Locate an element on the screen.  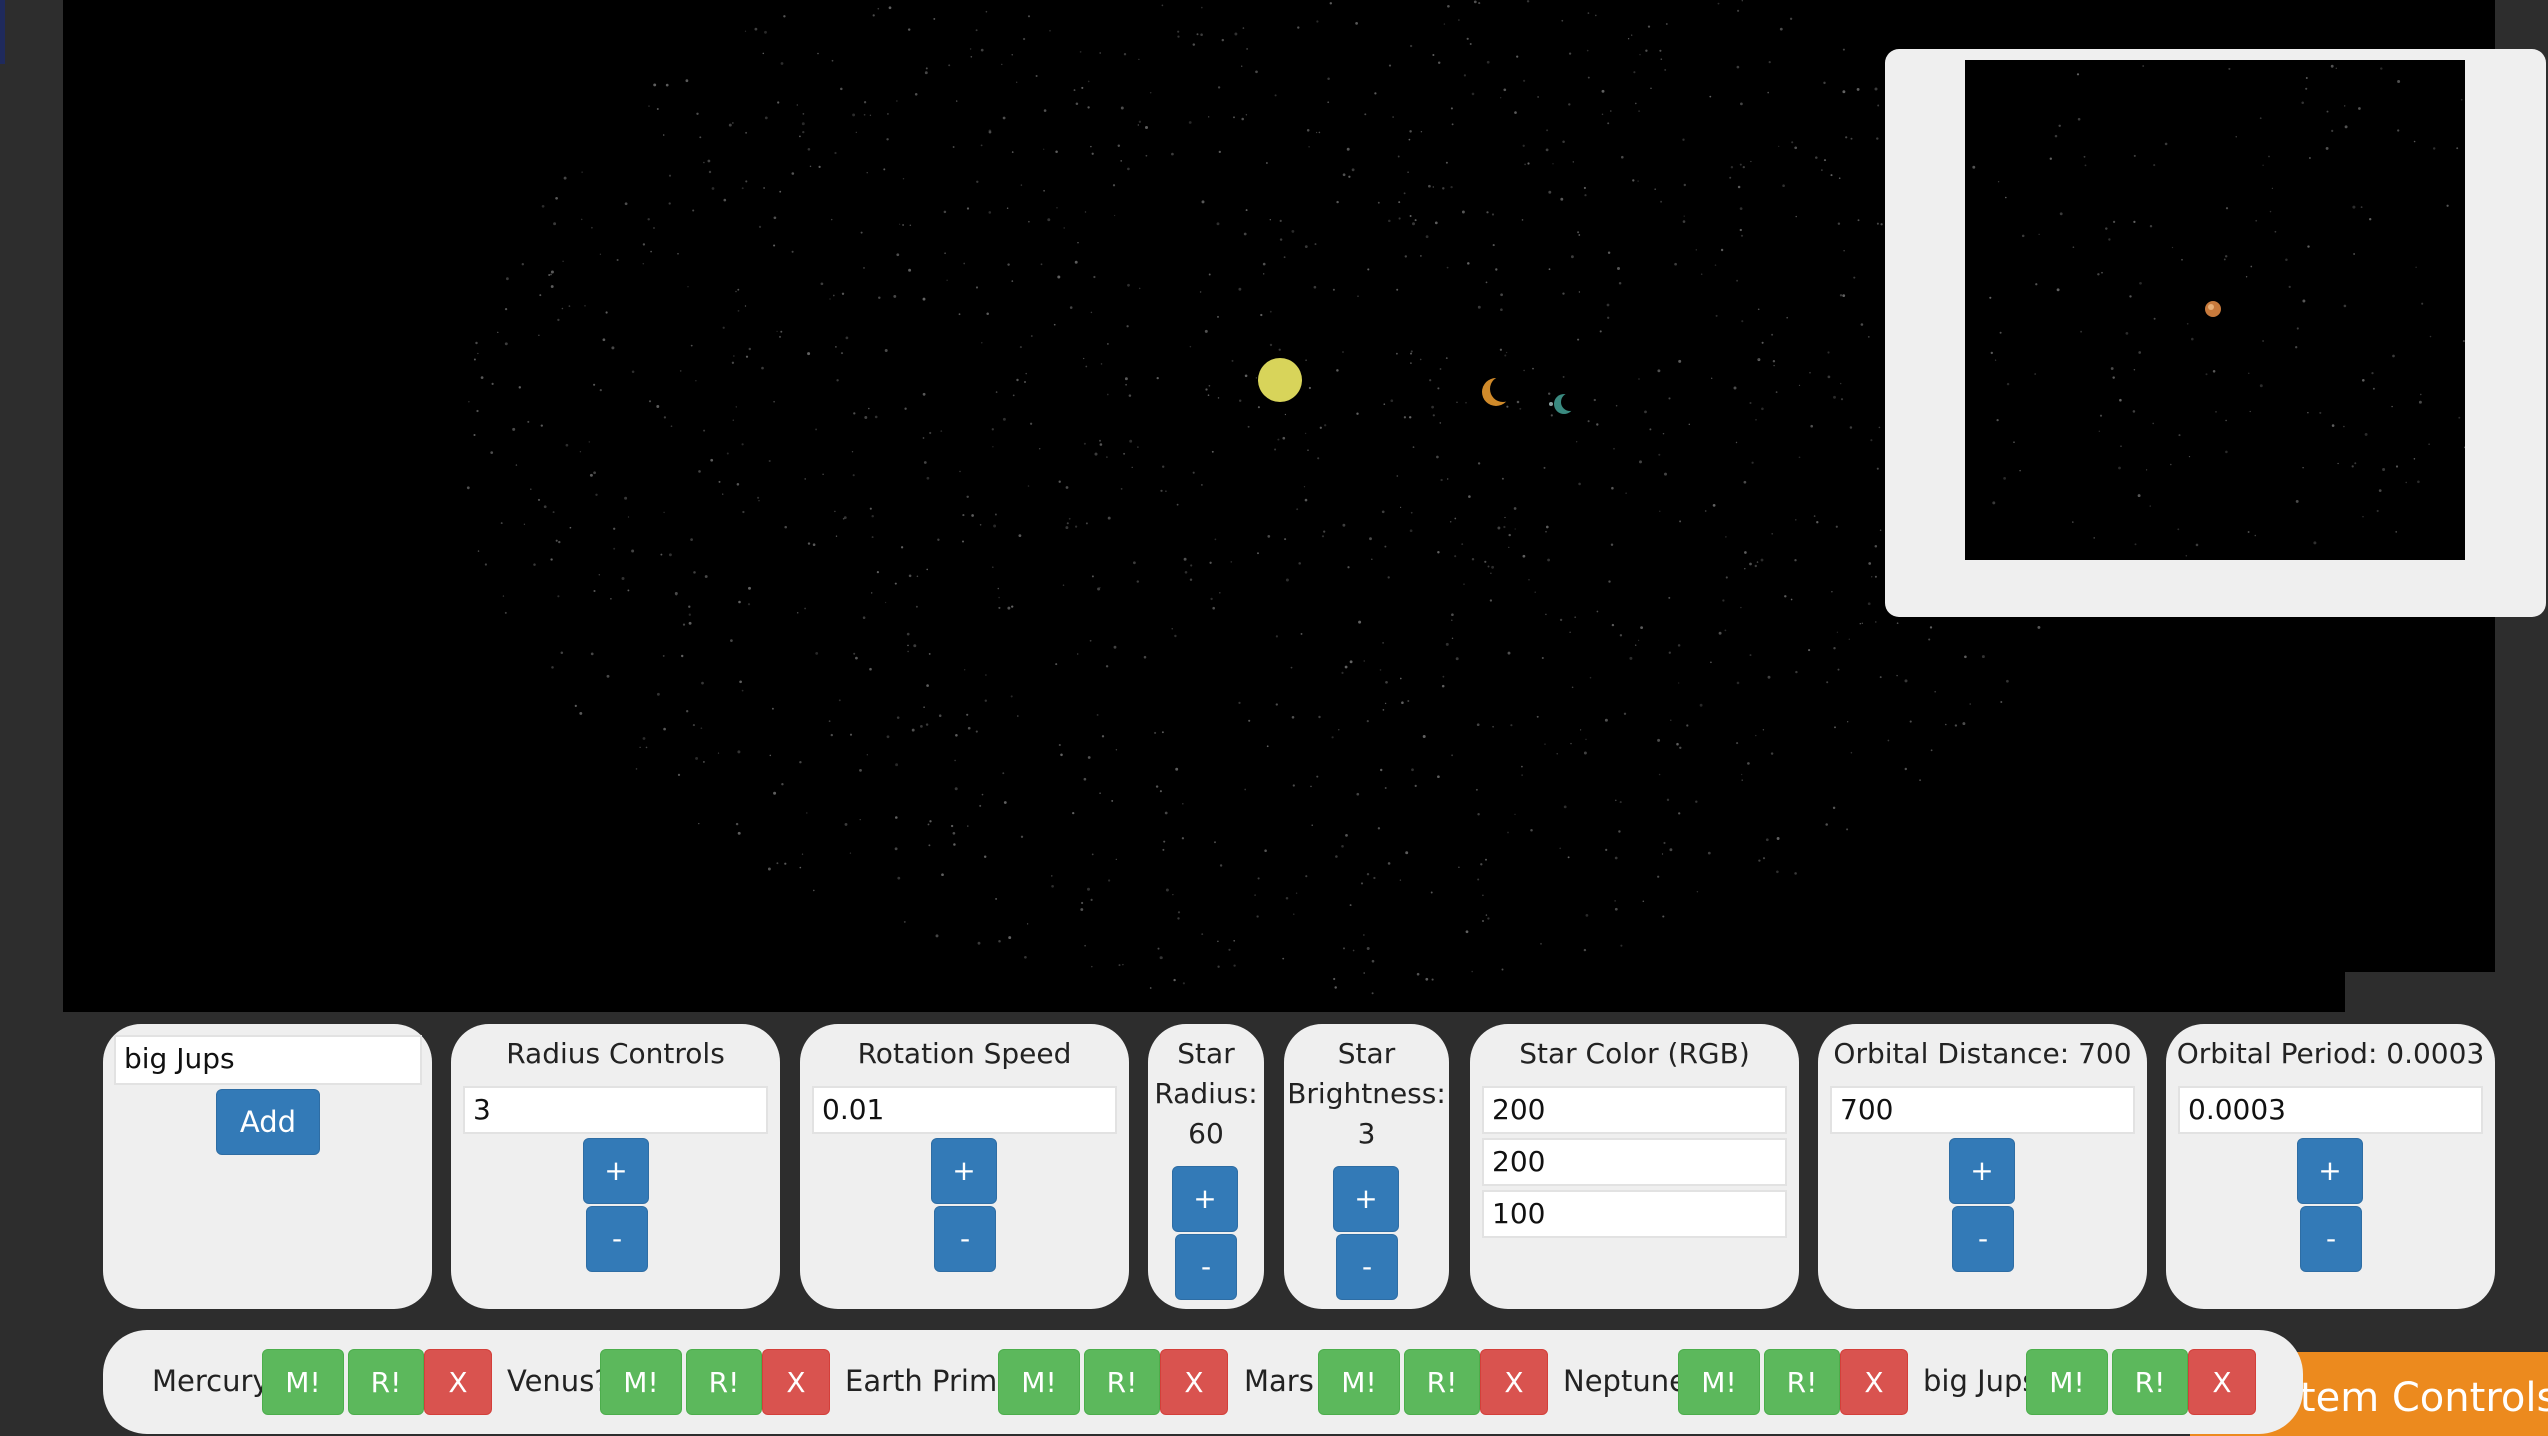
orbital-distance-minus-button: - is located at coordinates (1983, 1239).